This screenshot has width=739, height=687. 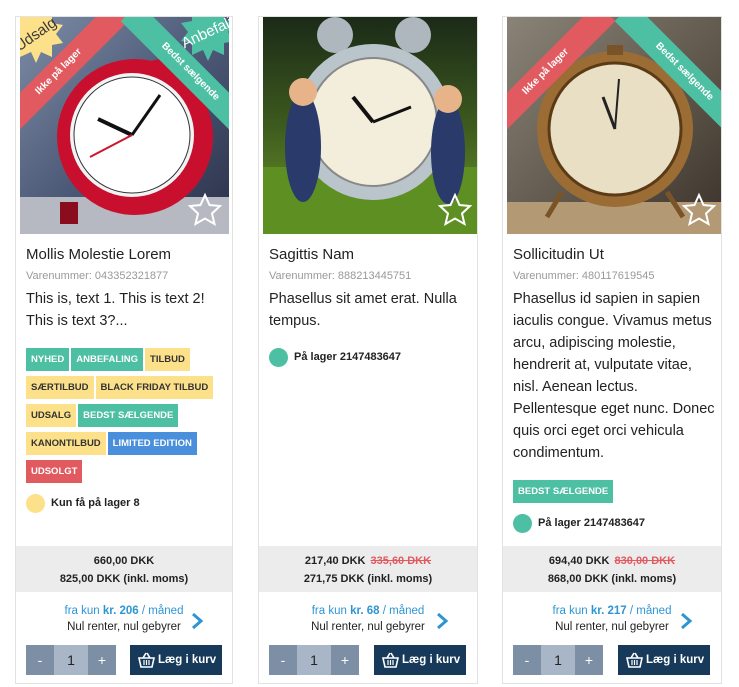 What do you see at coordinates (365, 611) in the screenshot?
I see `finance-amount: kr. 68` at bounding box center [365, 611].